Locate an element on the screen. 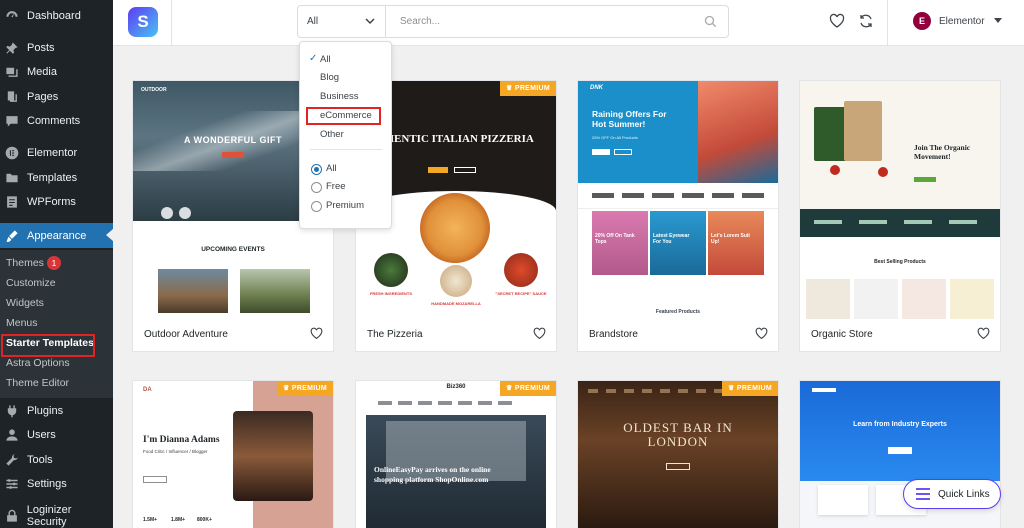 The width and height of the screenshot is (1024, 528). type-option-all: All is located at coordinates (331, 169).